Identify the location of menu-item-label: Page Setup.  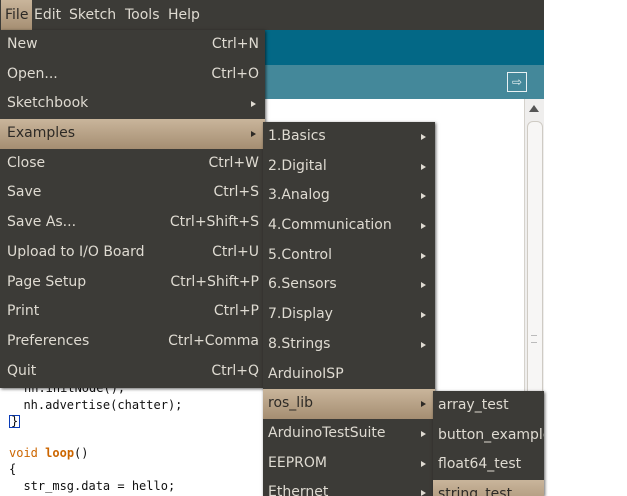
(47, 281).